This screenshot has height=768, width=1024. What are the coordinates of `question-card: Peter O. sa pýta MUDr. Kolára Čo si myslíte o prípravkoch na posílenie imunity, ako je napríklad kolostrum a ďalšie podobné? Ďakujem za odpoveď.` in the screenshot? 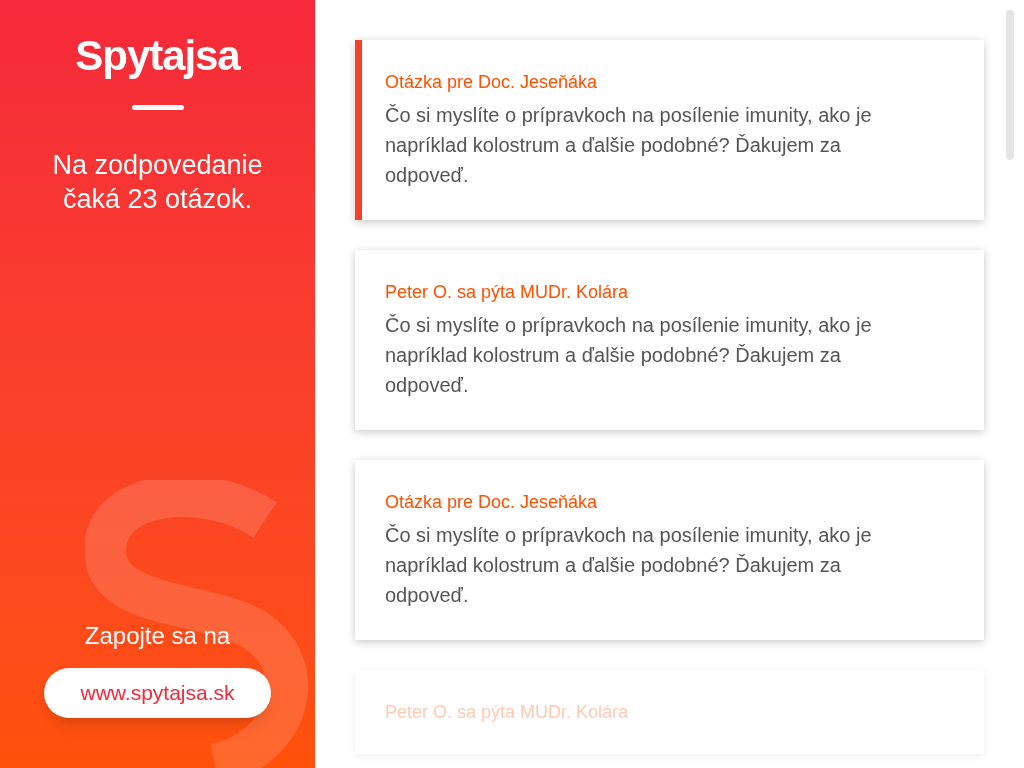 It's located at (669, 340).